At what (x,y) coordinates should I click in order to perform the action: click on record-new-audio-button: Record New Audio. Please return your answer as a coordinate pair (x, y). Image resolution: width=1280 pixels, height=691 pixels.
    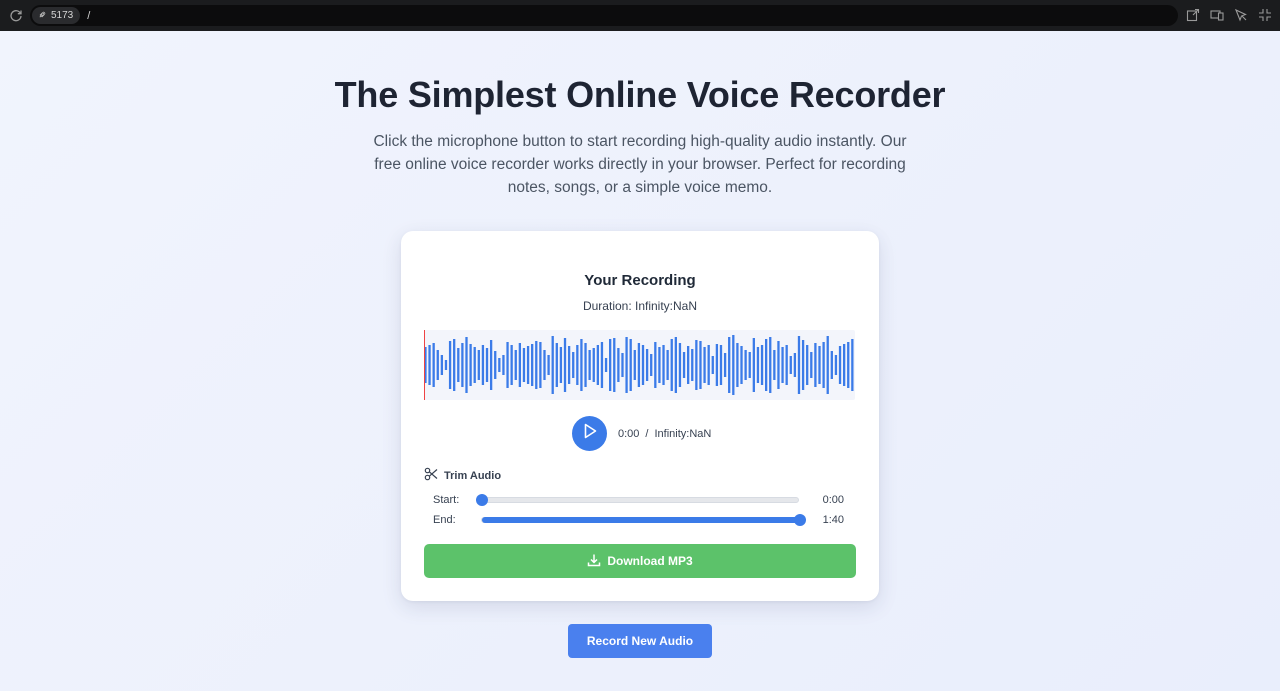
    Looking at the image, I should click on (640, 641).